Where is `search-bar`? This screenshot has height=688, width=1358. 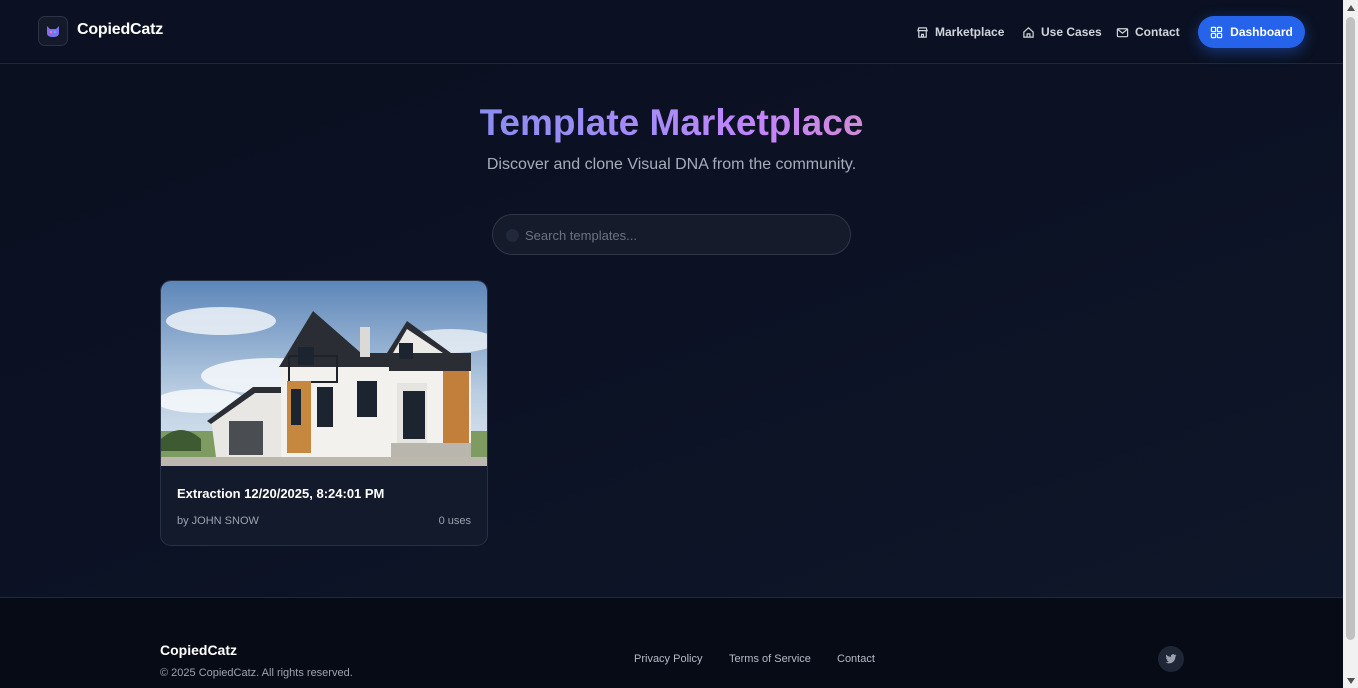 search-bar is located at coordinates (671, 234).